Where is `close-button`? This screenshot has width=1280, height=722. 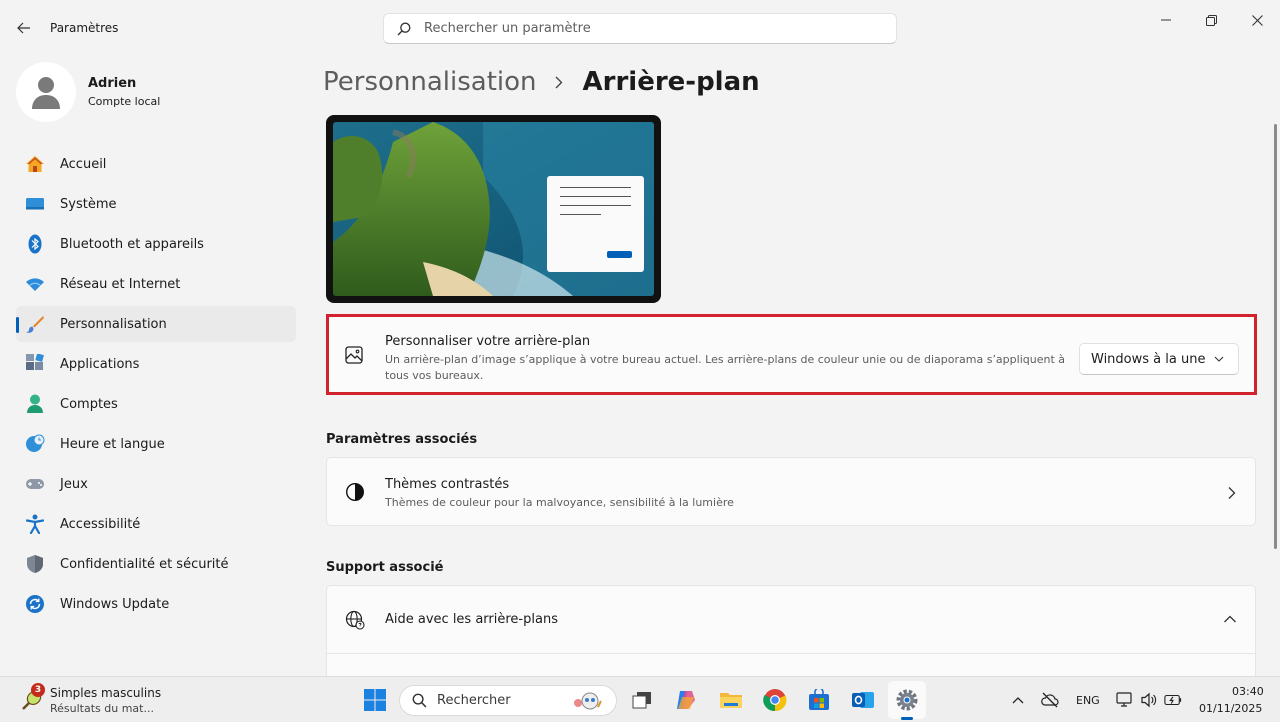
close-button is located at coordinates (1257, 20).